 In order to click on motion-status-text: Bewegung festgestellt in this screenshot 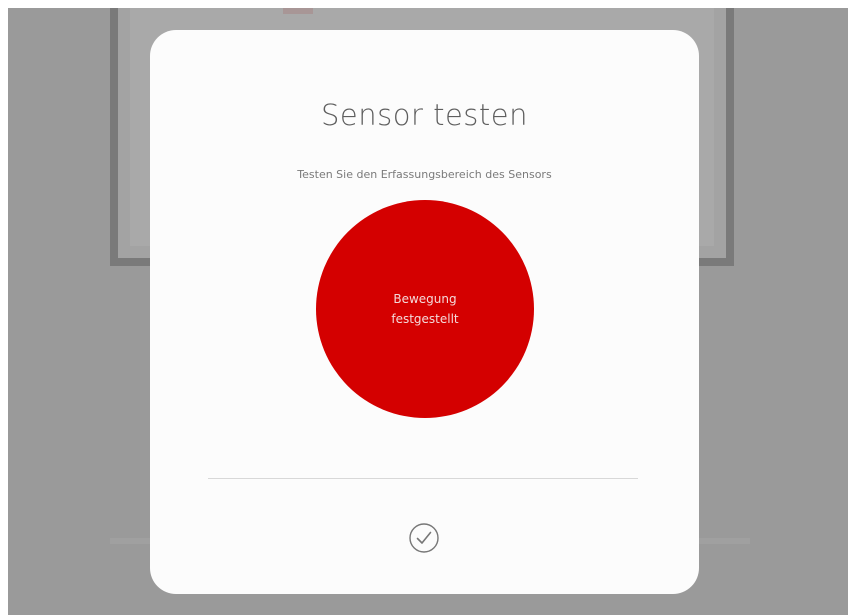, I will do `click(425, 309)`.